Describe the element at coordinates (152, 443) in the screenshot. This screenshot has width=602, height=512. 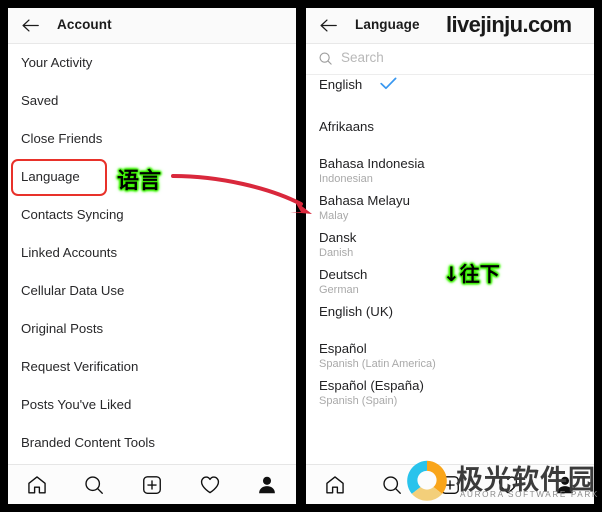
I see `settings-item-branded-content-tools: Branded Content Tools` at that location.